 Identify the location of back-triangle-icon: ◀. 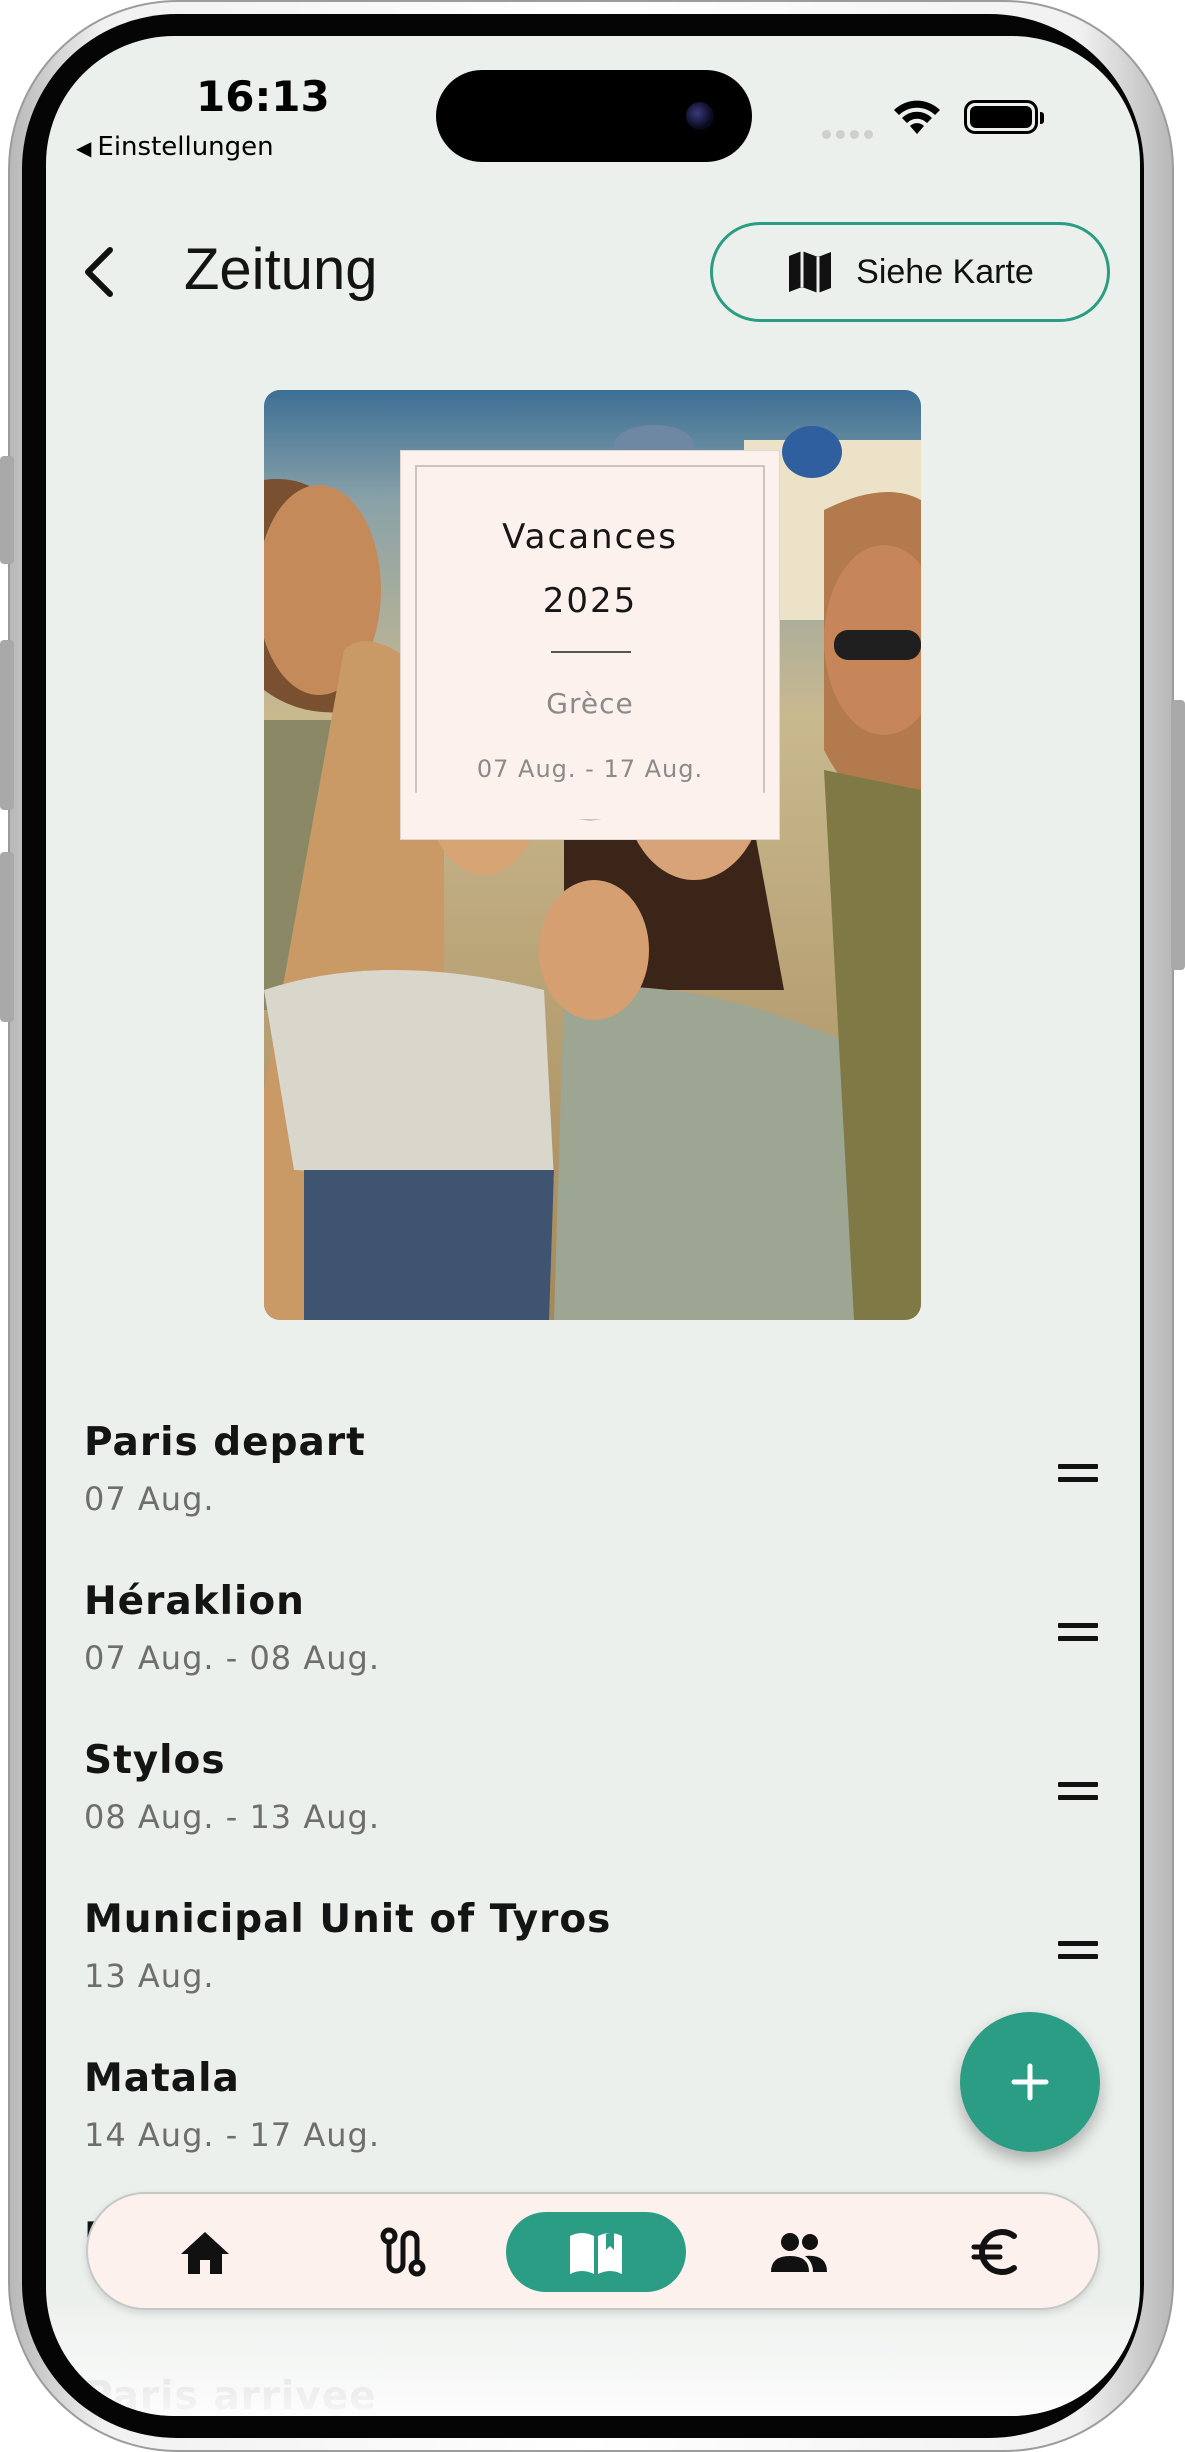
(84, 148).